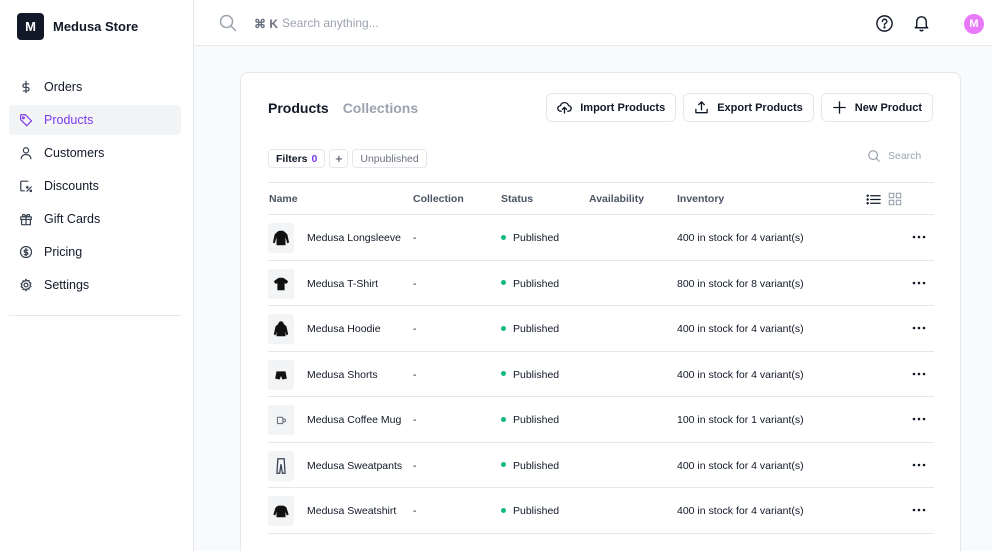  What do you see at coordinates (26, 153) in the screenshot?
I see `user-icon` at bounding box center [26, 153].